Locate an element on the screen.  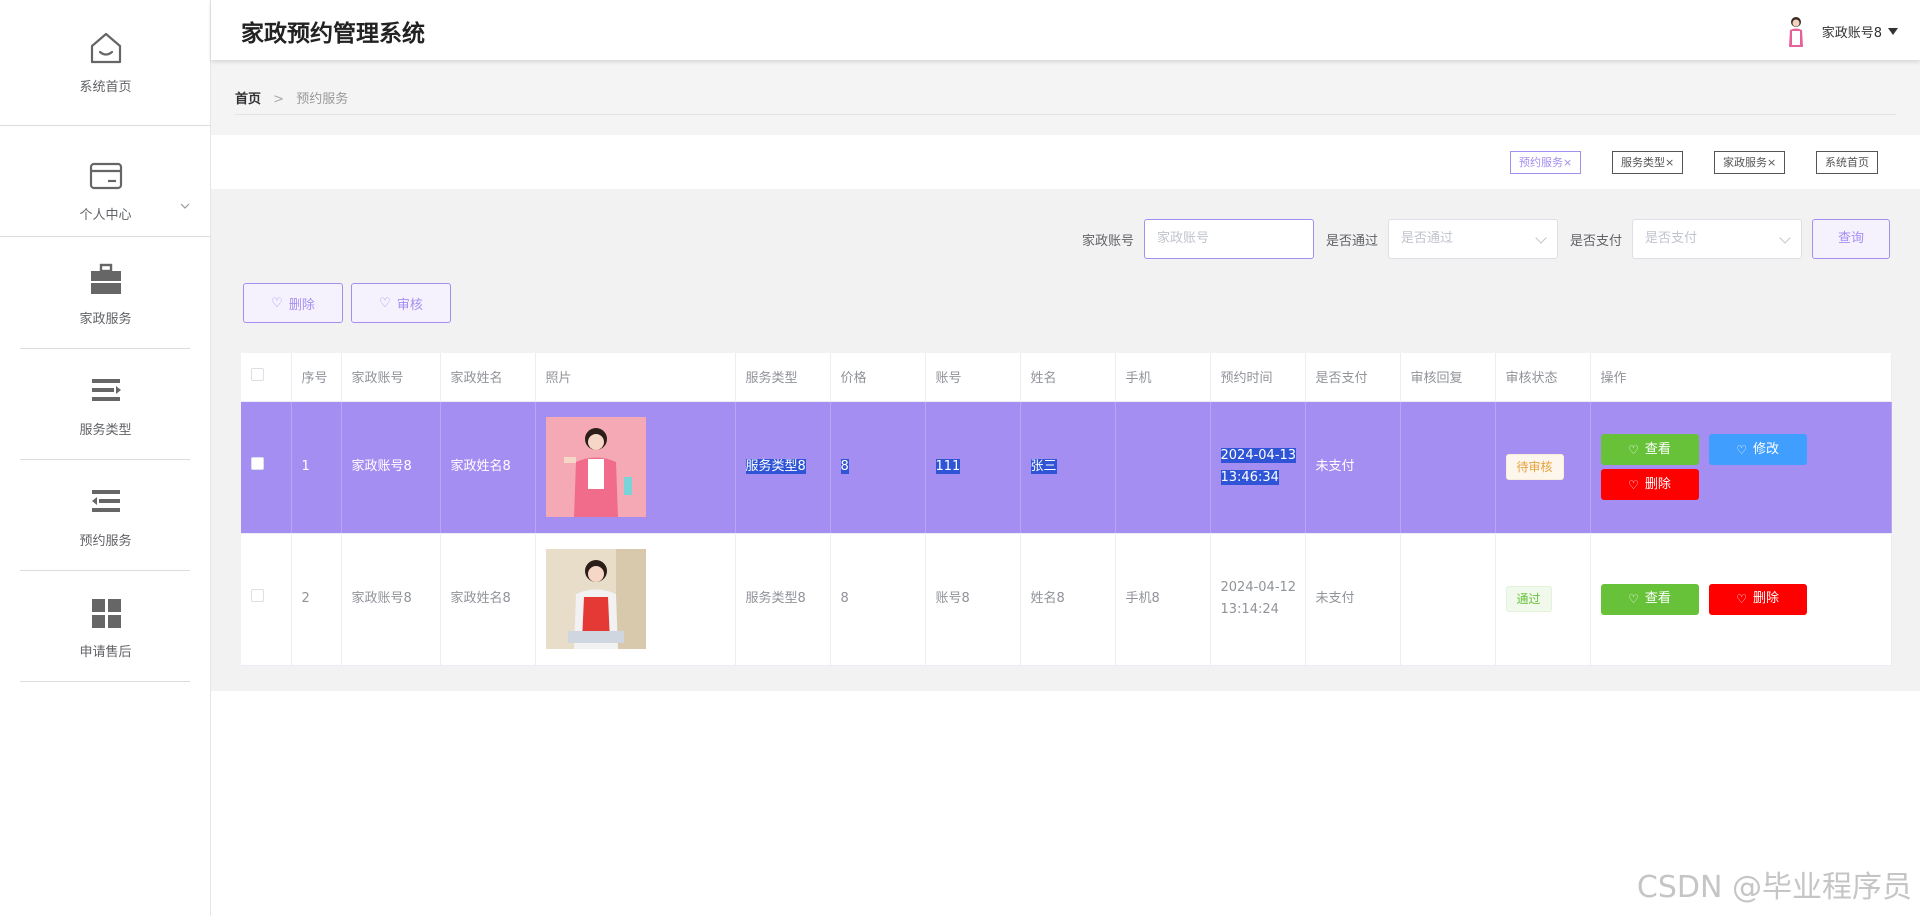
top-header: 家政预约管理系统 家政账号8 is located at coordinates (1065, 30).